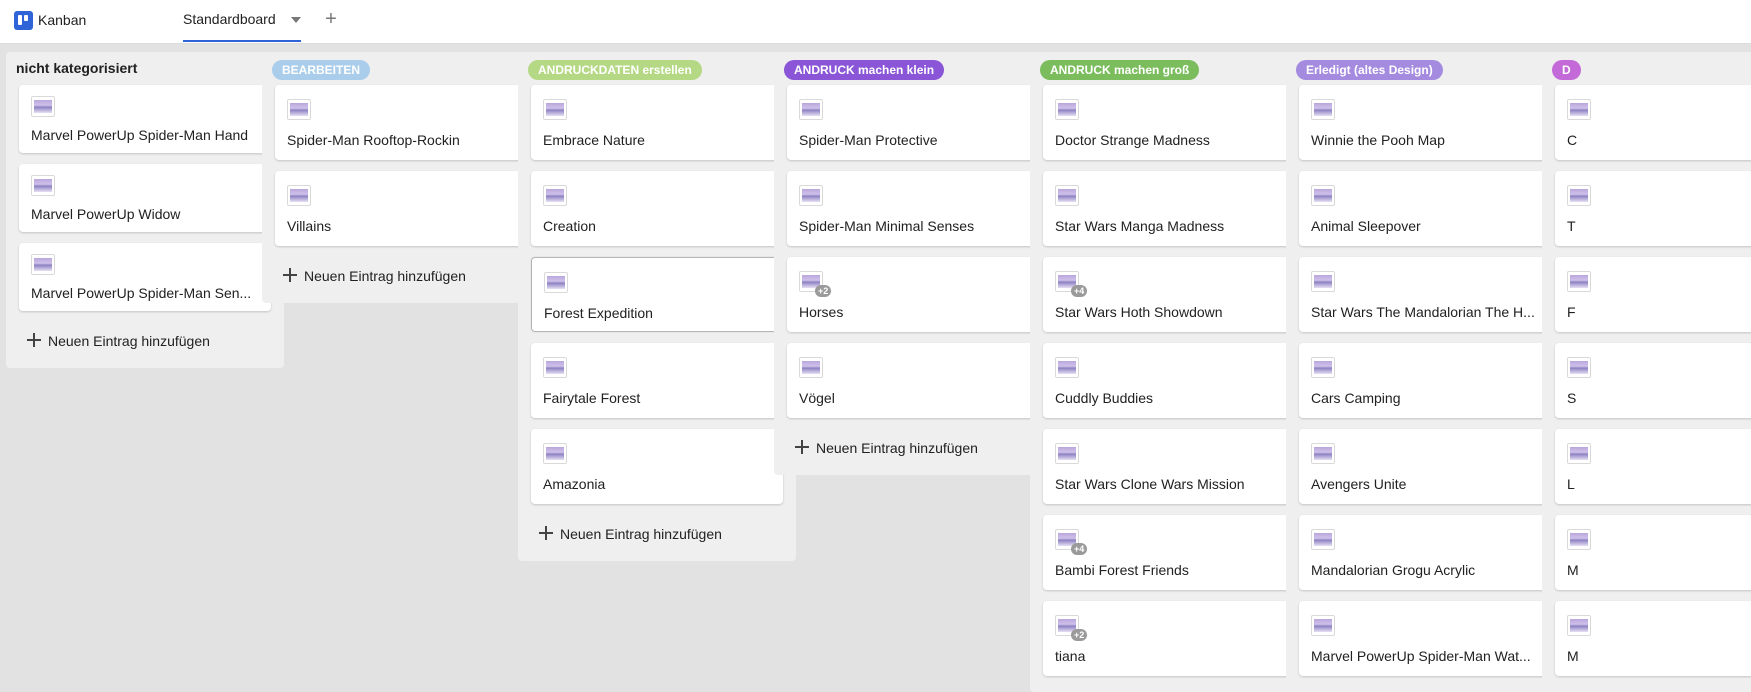 The width and height of the screenshot is (1751, 692). Describe the element at coordinates (1425, 208) in the screenshot. I see `kanban-card: Animal Sleepover` at that location.